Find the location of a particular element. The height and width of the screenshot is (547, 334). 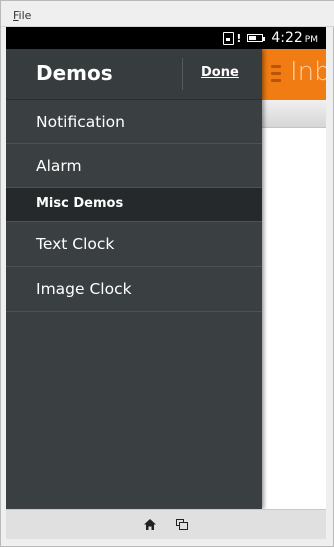

app-tab-bar is located at coordinates (294, 114).